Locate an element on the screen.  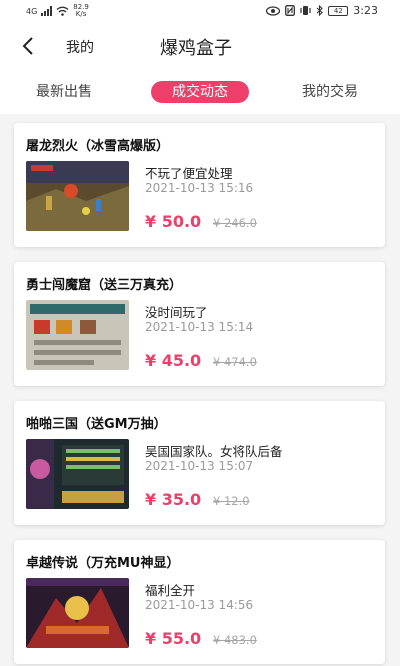
nav-bar: 我的 爆鸡盒子 is located at coordinates (200, 46).